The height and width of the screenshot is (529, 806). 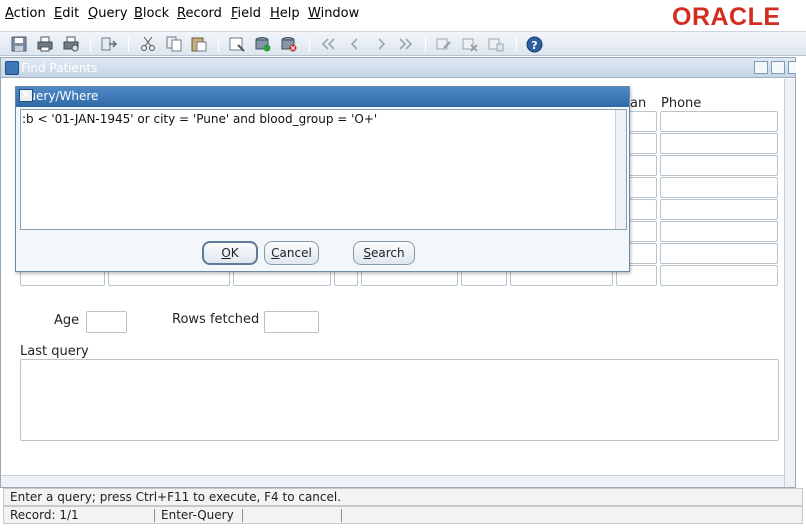 What do you see at coordinates (44, 515) in the screenshot?
I see `record-indicator: Record: 1/1` at bounding box center [44, 515].